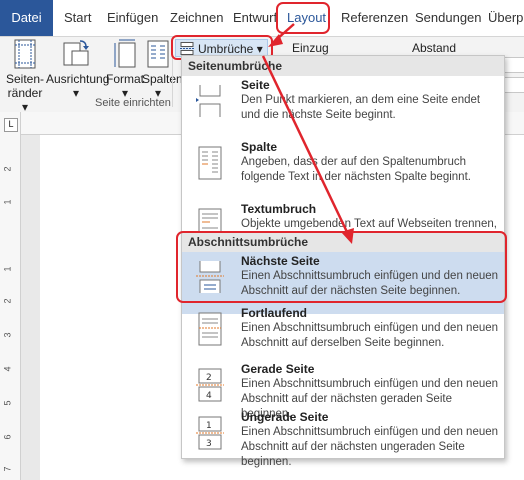 This screenshot has height=480, width=524. Describe the element at coordinates (158, 54) in the screenshot. I see `columns-icon` at that location.